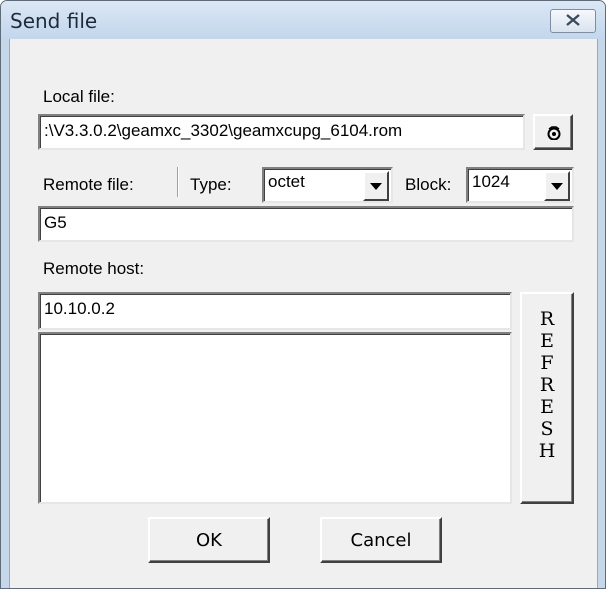 This screenshot has height=589, width=606. Describe the element at coordinates (55, 222) in the screenshot. I see `remote-file-value: G5` at that location.